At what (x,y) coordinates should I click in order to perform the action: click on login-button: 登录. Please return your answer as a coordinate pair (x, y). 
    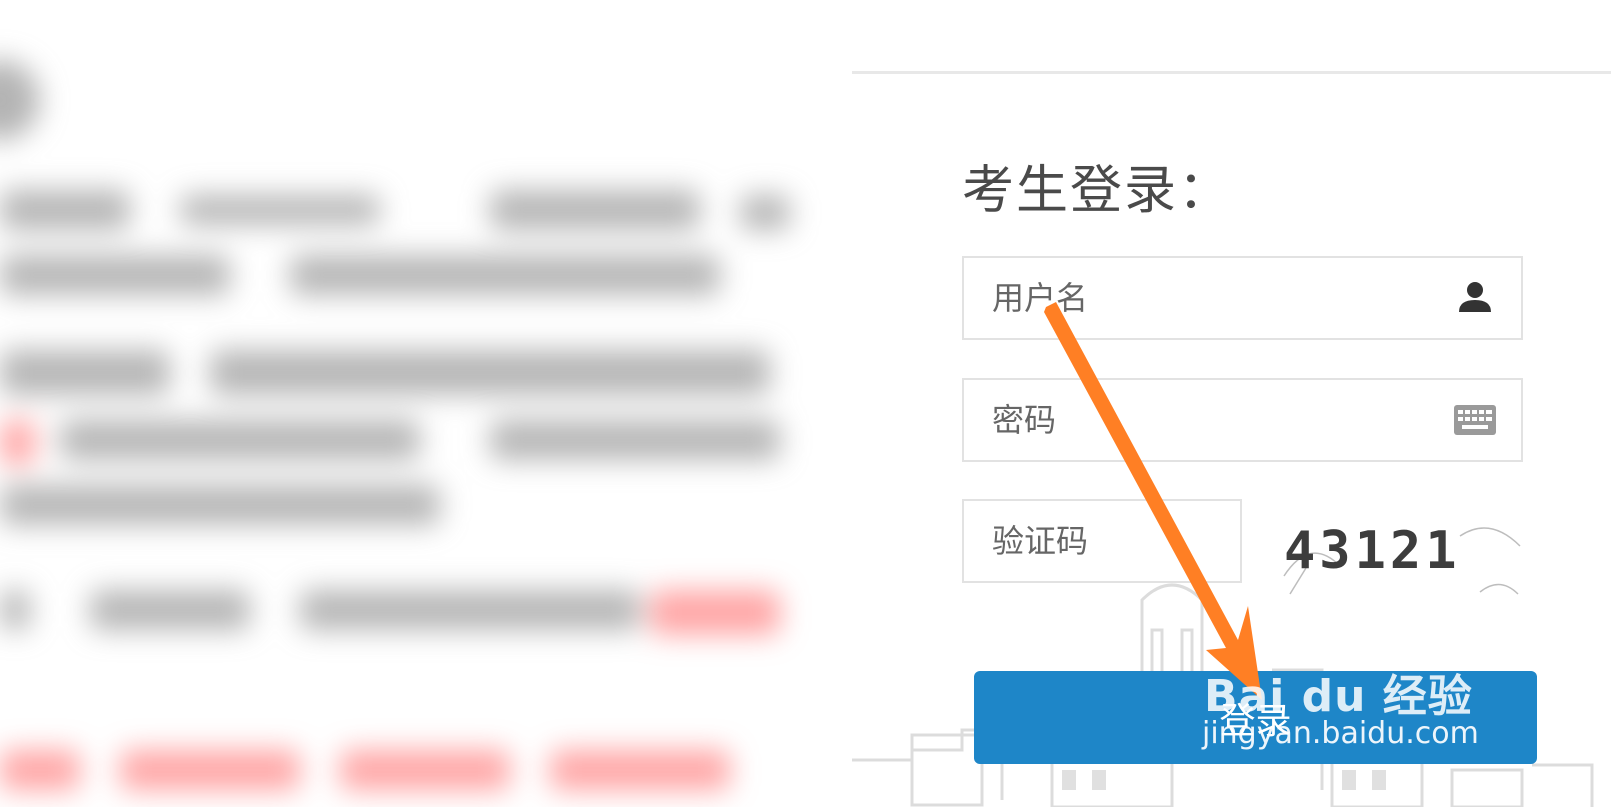
    Looking at the image, I should click on (1255, 717).